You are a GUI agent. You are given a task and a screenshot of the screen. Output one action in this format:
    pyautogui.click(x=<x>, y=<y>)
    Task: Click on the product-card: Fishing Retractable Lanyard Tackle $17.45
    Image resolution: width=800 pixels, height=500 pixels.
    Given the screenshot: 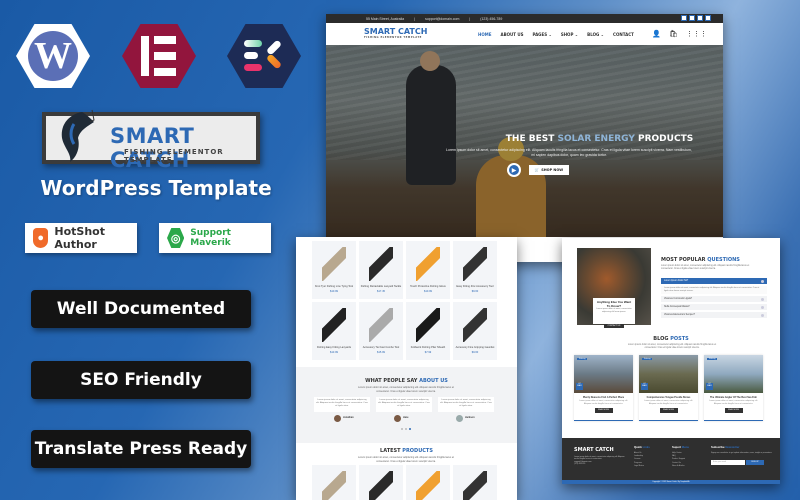 What is the action you would take?
    pyautogui.click(x=381, y=270)
    